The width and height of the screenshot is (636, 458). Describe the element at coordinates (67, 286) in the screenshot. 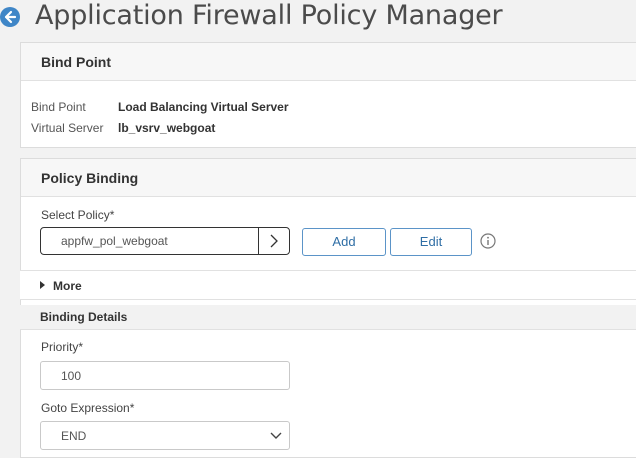

I see `more-label: More` at that location.